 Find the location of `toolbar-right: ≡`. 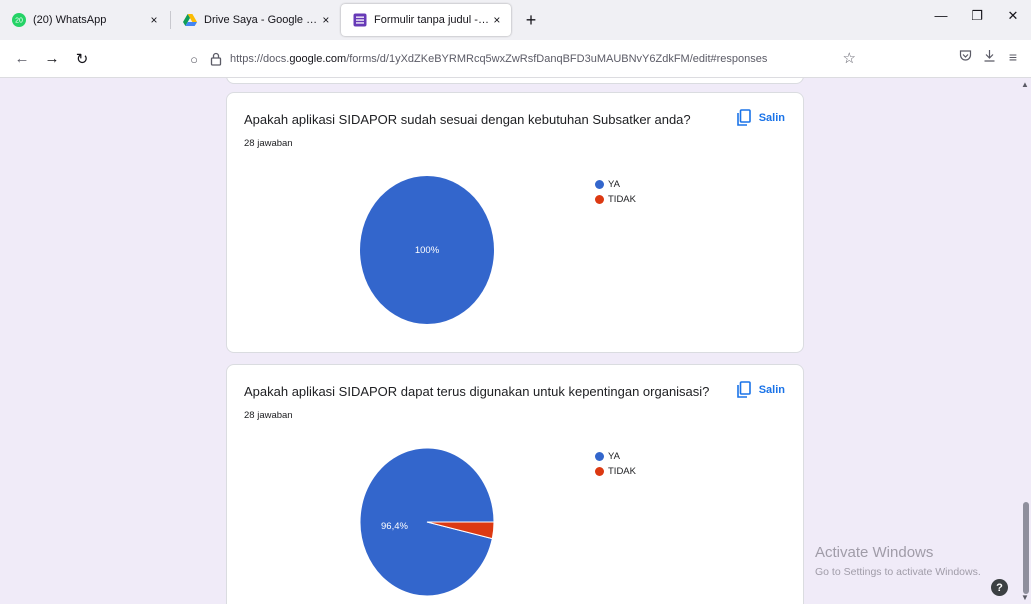

toolbar-right: ≡ is located at coordinates (989, 57).